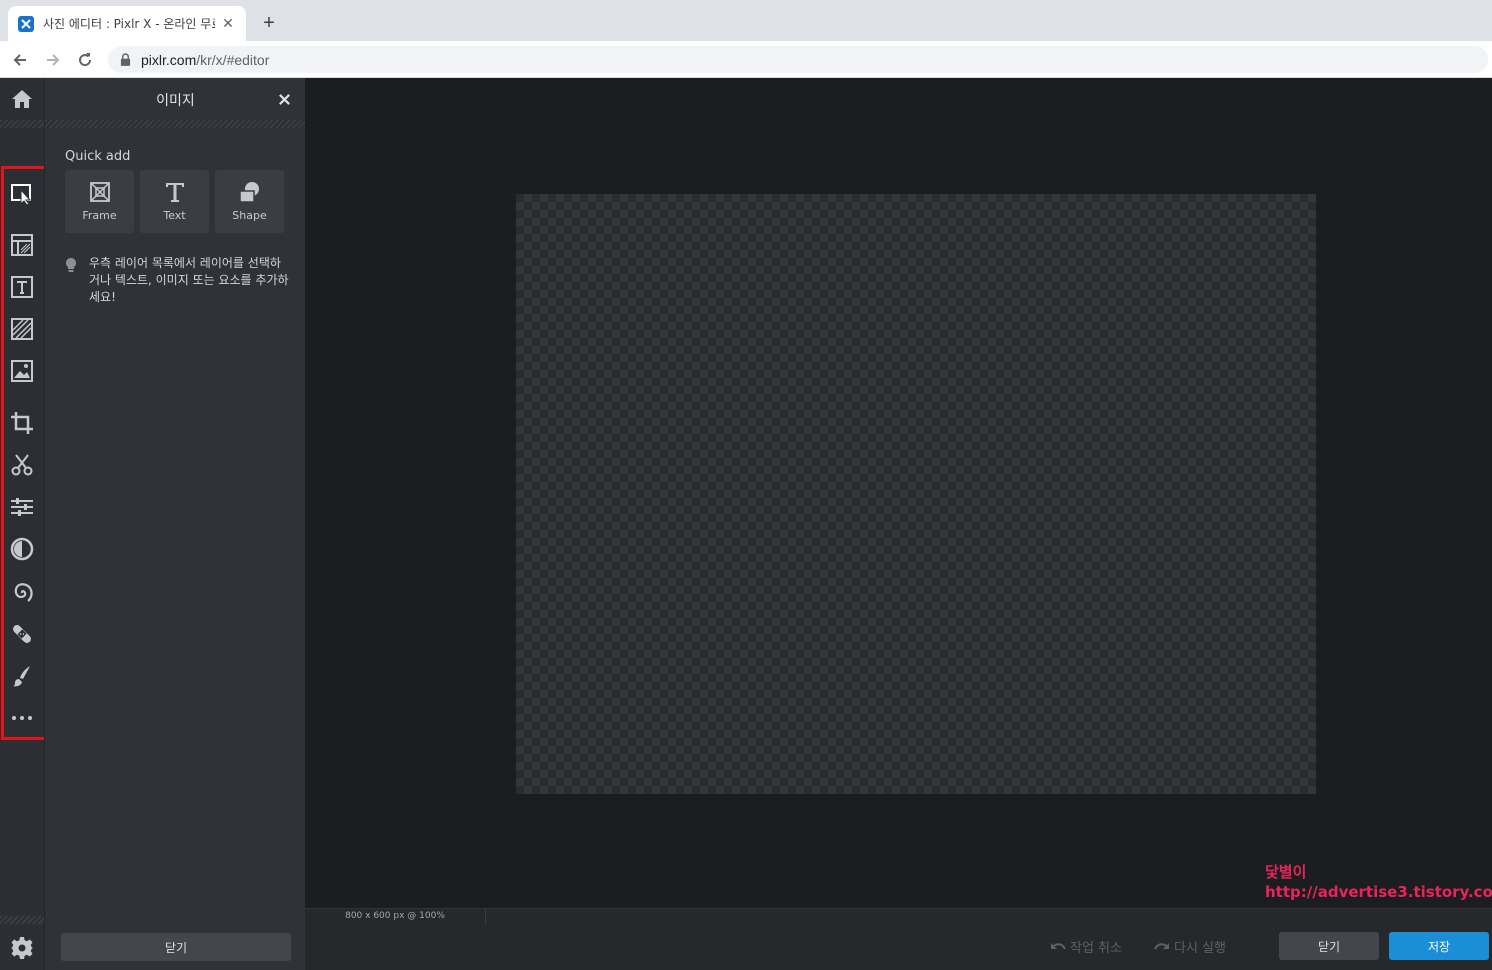 This screenshot has height=970, width=1492. What do you see at coordinates (24, 453) in the screenshot?
I see `tools-highlight-box` at bounding box center [24, 453].